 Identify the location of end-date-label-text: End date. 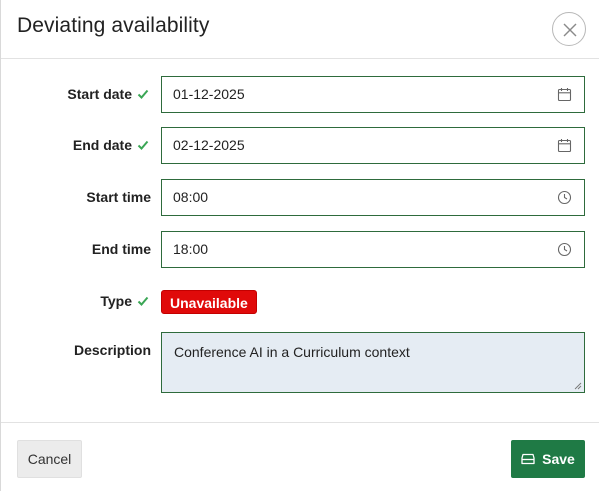
(102, 145).